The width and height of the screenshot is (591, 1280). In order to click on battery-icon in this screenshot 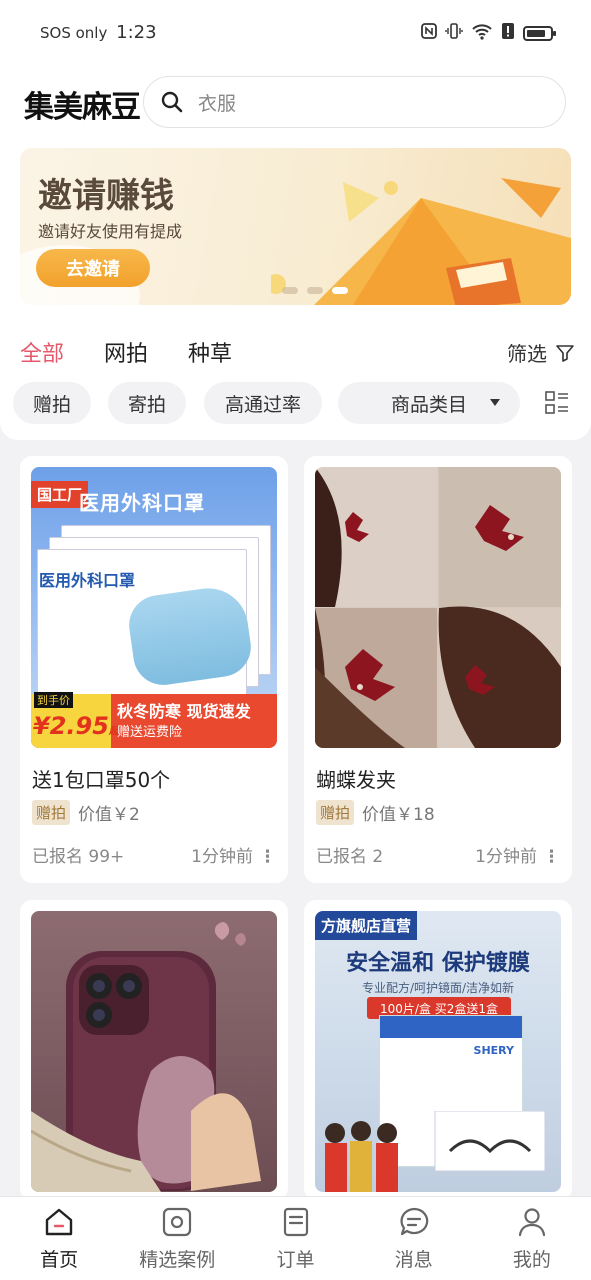, I will do `click(539, 33)`.